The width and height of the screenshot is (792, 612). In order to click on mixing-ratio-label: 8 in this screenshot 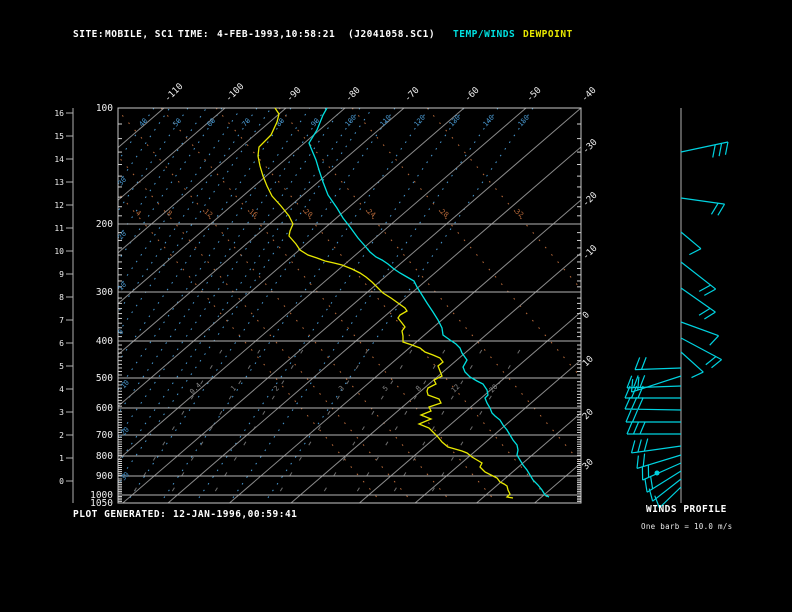, I will do `click(418, 388)`.